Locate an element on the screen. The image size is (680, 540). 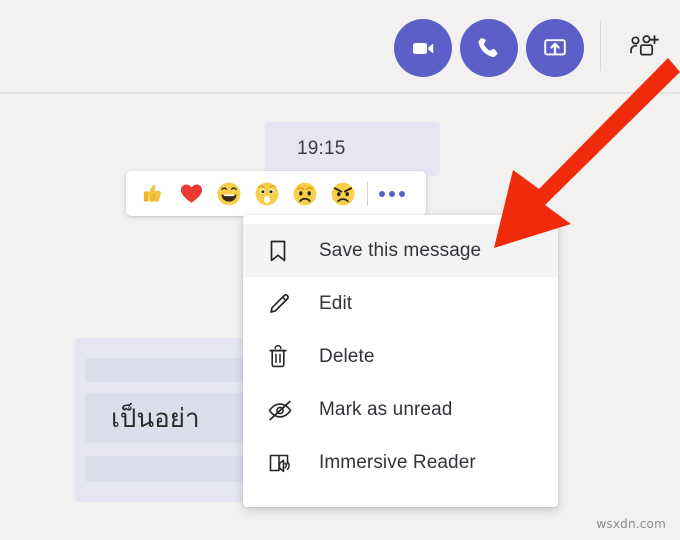
menu-item-delete: Delete is located at coordinates (400, 356).